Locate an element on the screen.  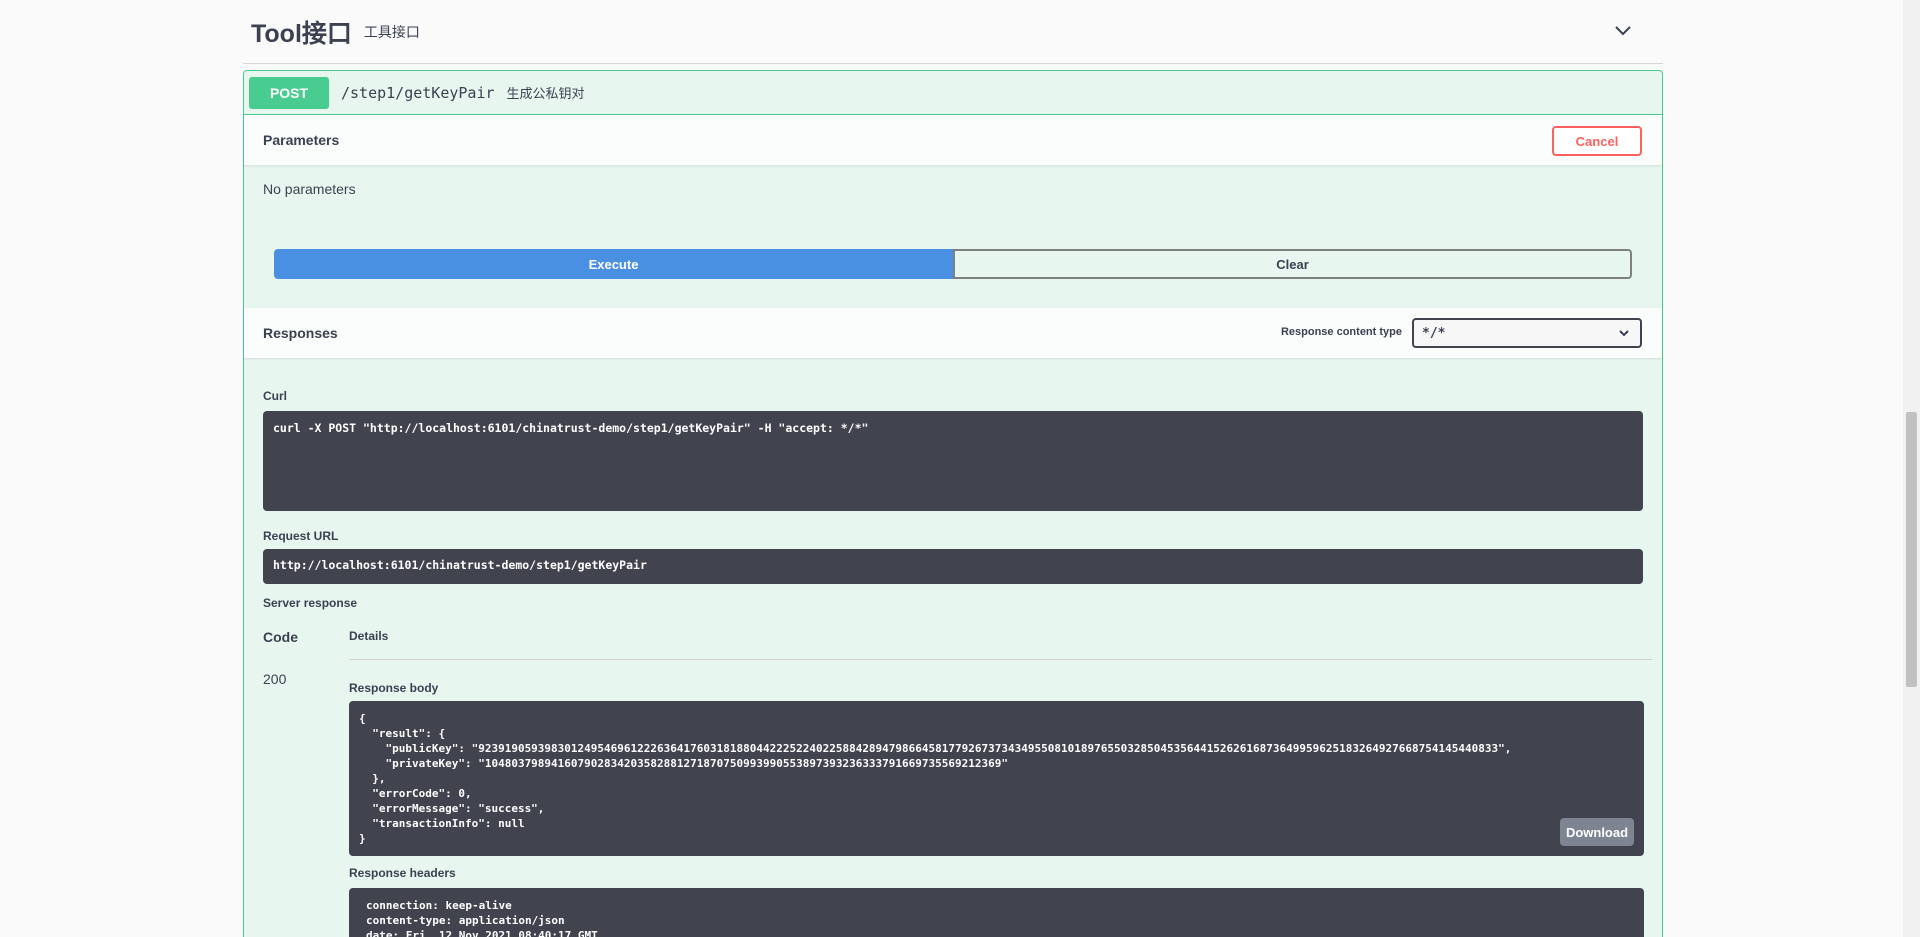
tag-title: Tool接口 is located at coordinates (301, 33).